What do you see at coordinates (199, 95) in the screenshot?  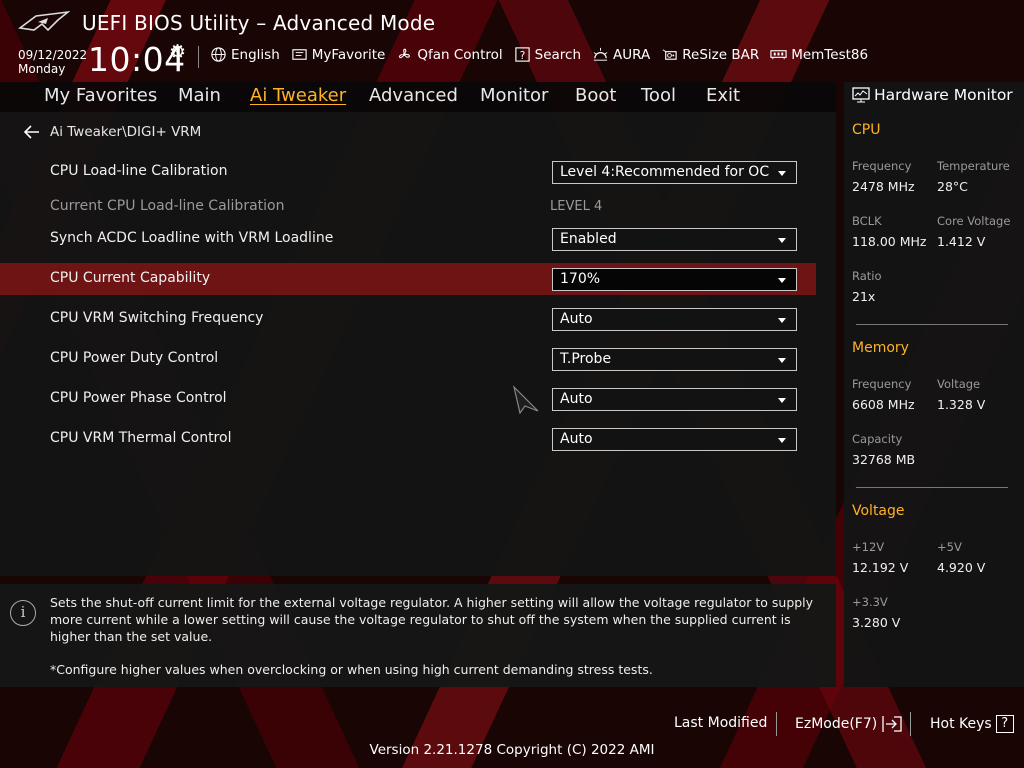 I see `tab-main: Main` at bounding box center [199, 95].